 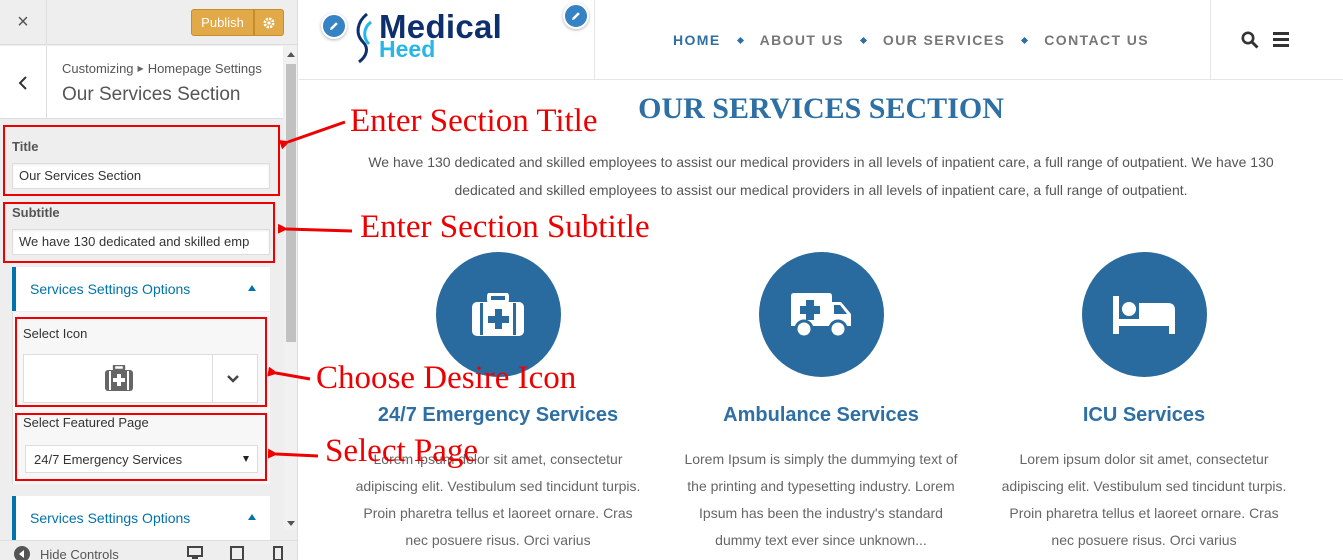 What do you see at coordinates (402, 451) in the screenshot?
I see `annotation-page: Select Page` at bounding box center [402, 451].